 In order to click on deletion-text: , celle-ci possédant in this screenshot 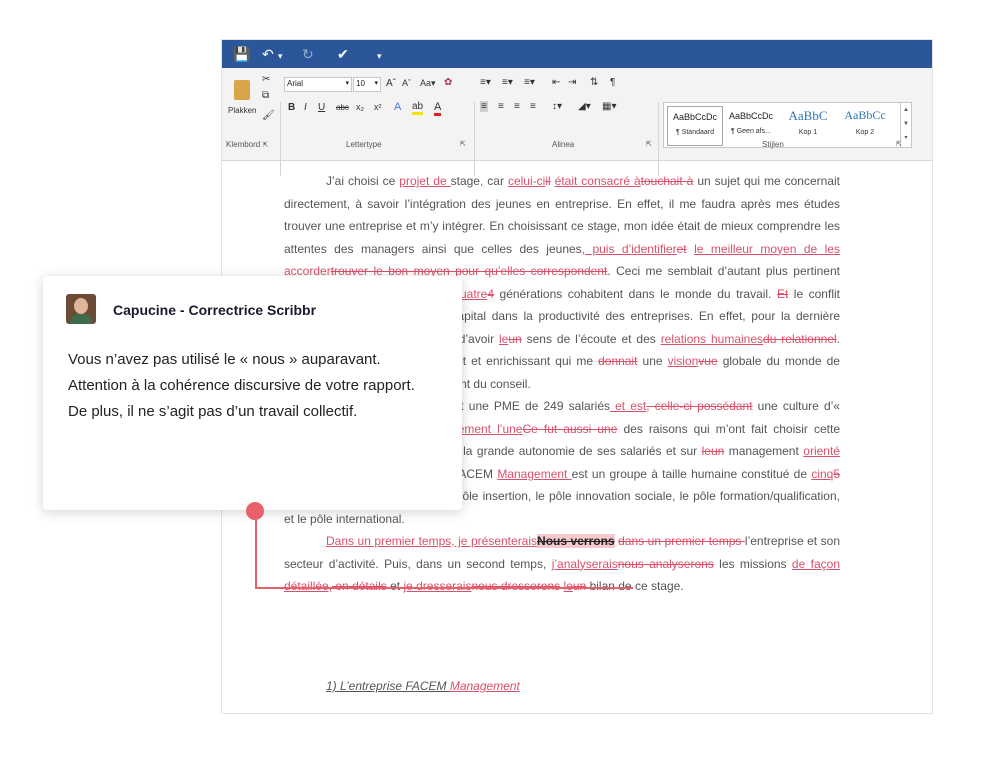, I will do `click(699, 406)`.